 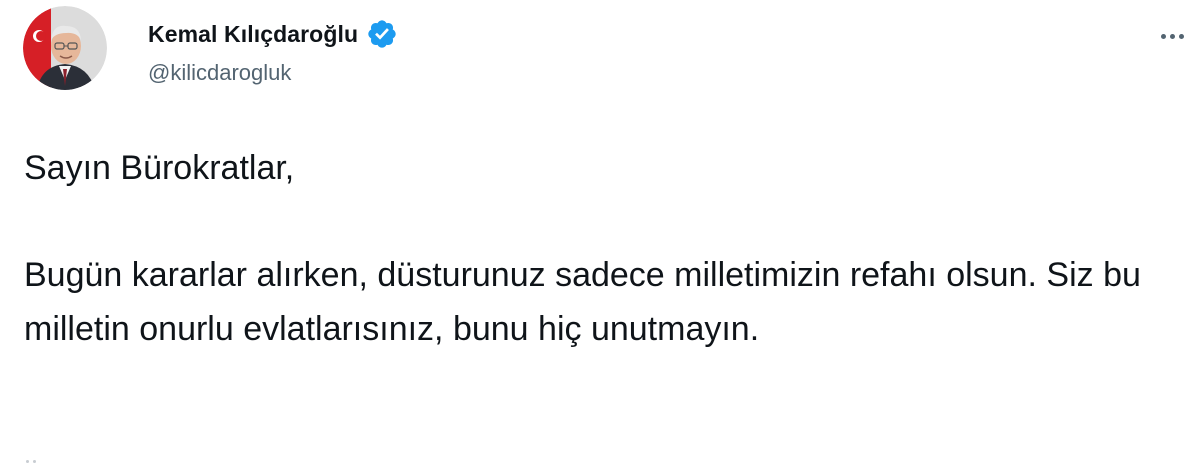 I want to click on author-name-row: Kemal Kılıçdaroğlu, so click(x=273, y=34).